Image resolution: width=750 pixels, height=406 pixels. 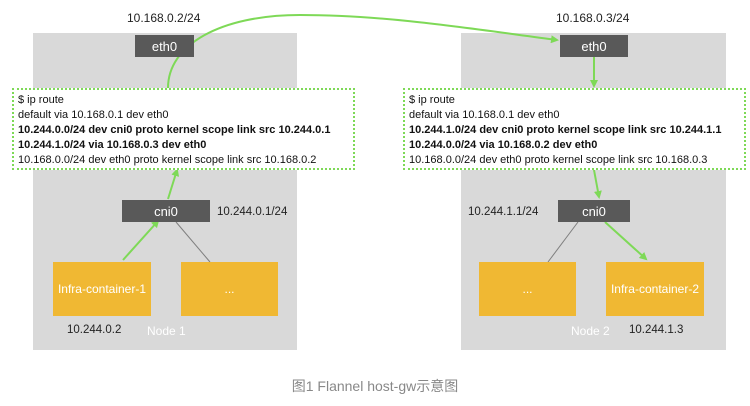 I want to click on node-1-label: Node 1, so click(x=166, y=331).